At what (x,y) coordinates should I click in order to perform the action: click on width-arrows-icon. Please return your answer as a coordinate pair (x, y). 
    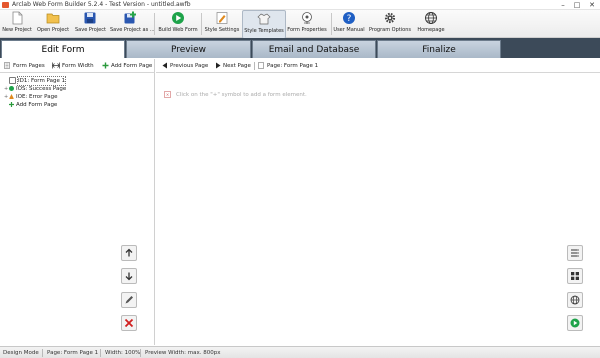
    Looking at the image, I should click on (56, 65).